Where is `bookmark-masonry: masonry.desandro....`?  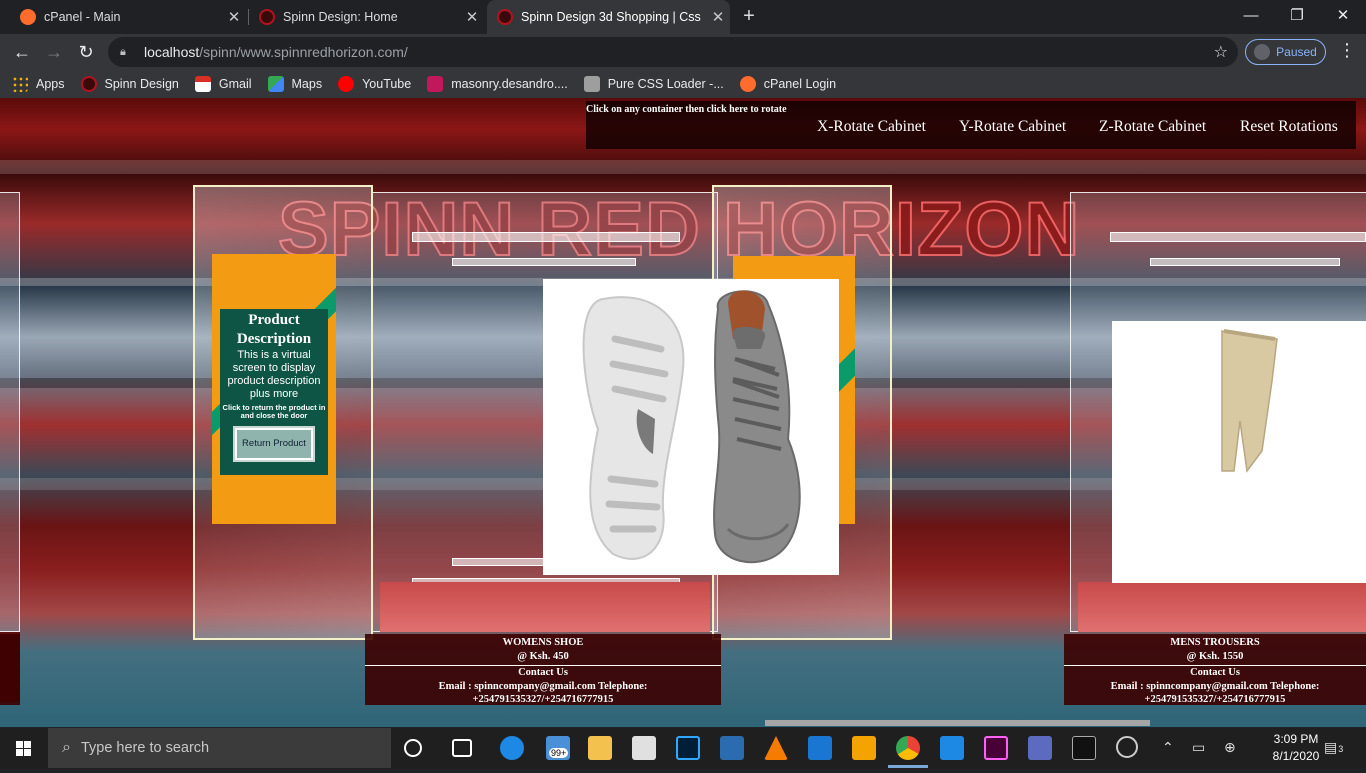
bookmark-masonry: masonry.desandro.... is located at coordinates (497, 84).